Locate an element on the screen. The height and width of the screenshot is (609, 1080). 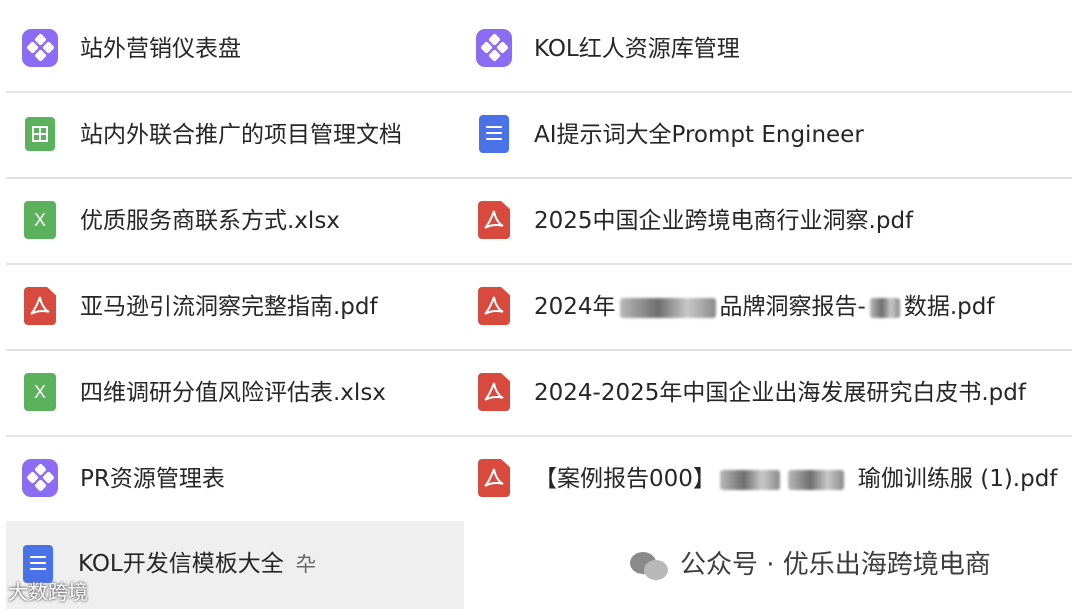
file-name-prefix: 【案例报告000】 is located at coordinates (625, 479).